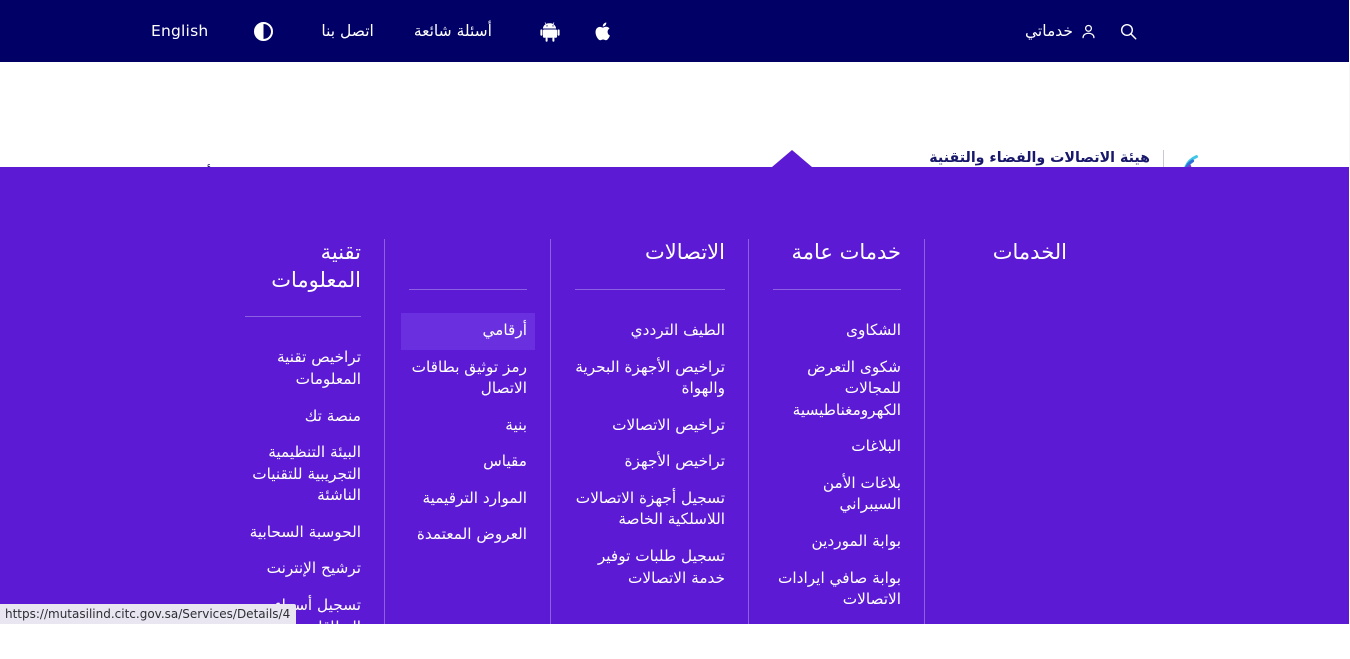  Describe the element at coordinates (838, 390) in the screenshot. I see `mega-link-emf-exposure-complaint: شكوى التعرض للمجالات الكهرومغناطيسية` at that location.